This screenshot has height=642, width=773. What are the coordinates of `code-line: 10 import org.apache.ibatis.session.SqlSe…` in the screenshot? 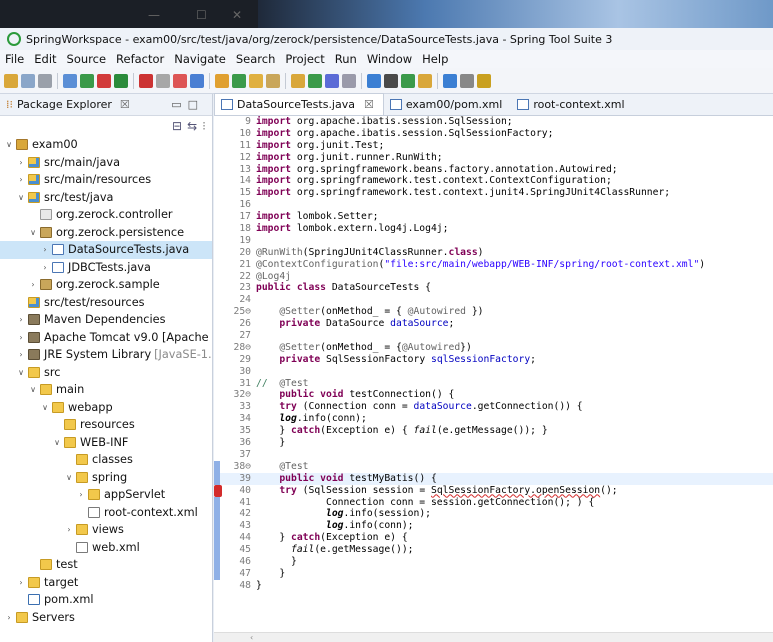 It's located at (493, 134).